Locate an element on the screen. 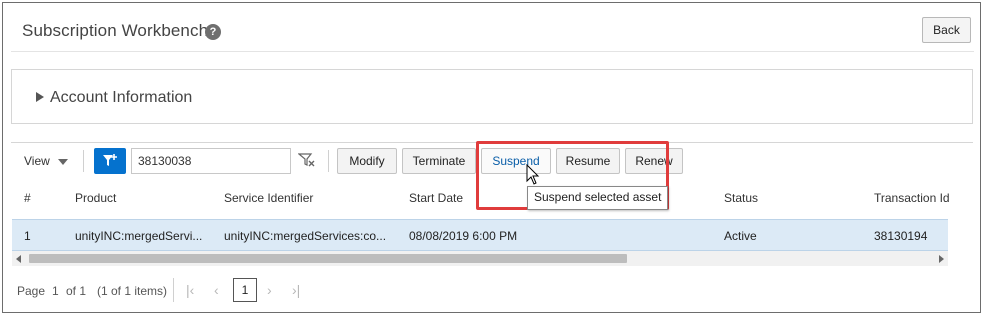  page-number: 1 is located at coordinates (55, 291).